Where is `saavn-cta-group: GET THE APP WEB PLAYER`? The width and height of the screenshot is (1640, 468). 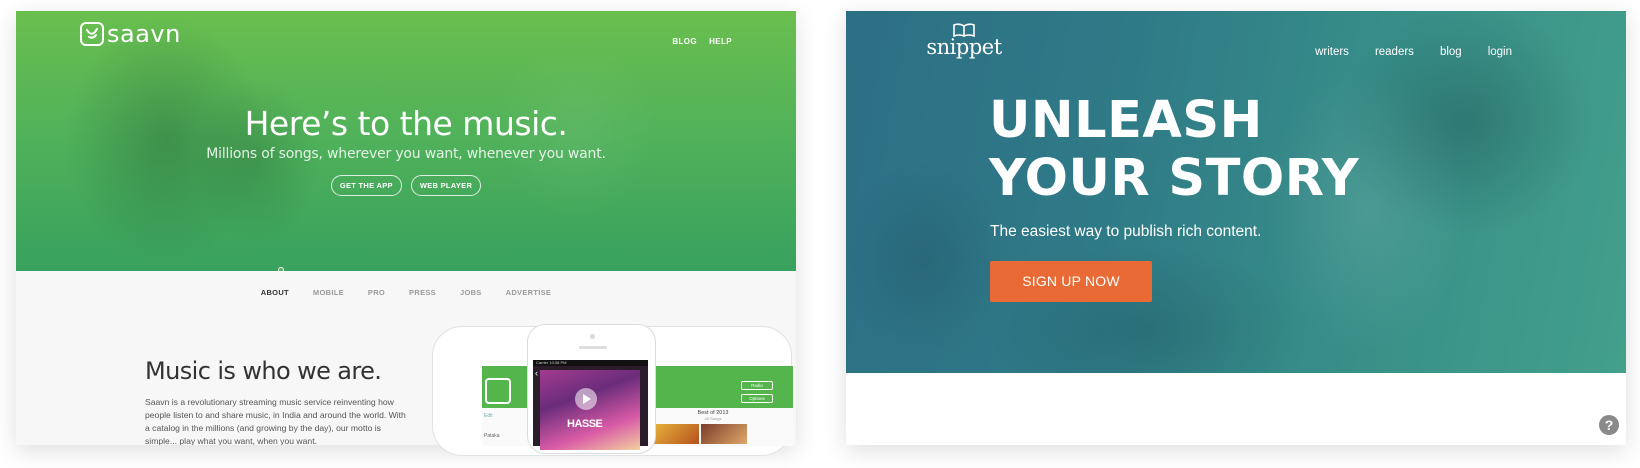
saavn-cta-group: GET THE APP WEB PLAYER is located at coordinates (406, 185).